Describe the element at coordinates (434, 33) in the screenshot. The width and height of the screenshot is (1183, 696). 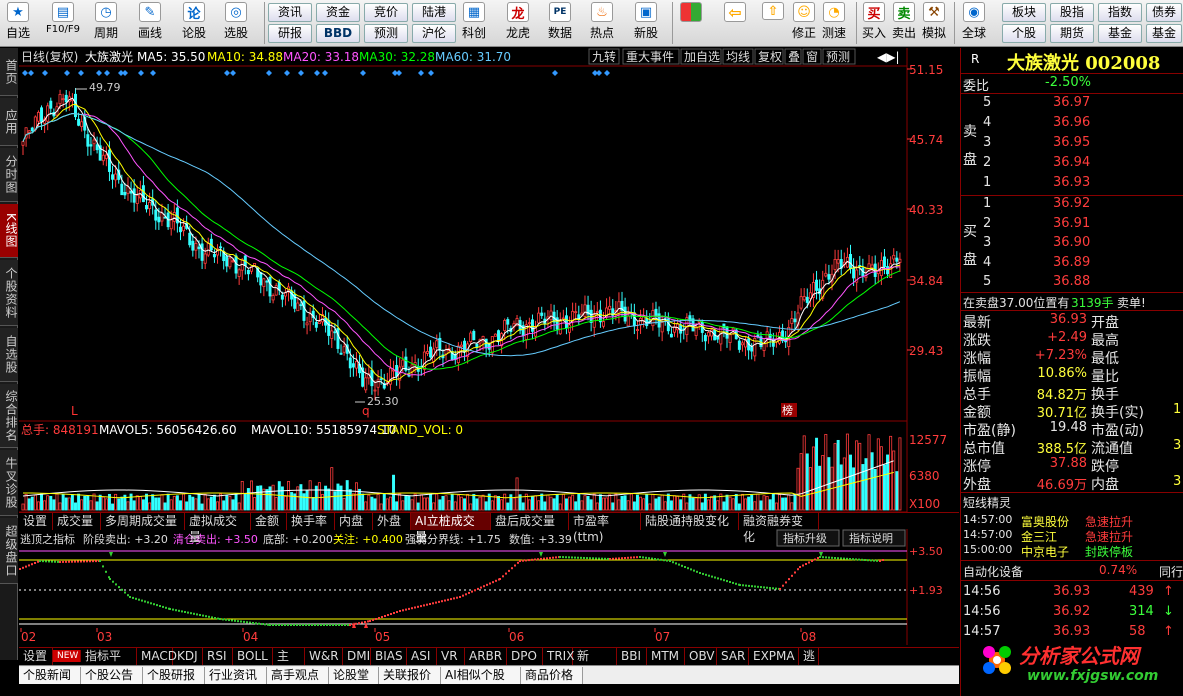
I see `btn-hulun: 沪伦` at that location.